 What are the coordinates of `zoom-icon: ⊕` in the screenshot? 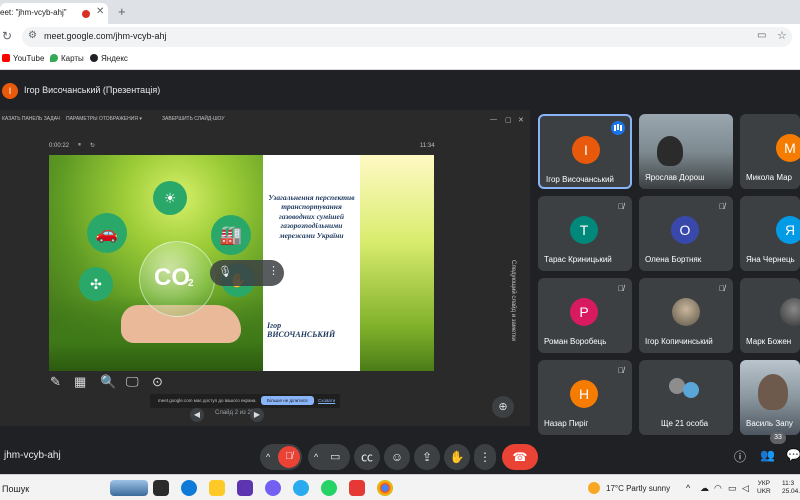 It's located at (503, 407).